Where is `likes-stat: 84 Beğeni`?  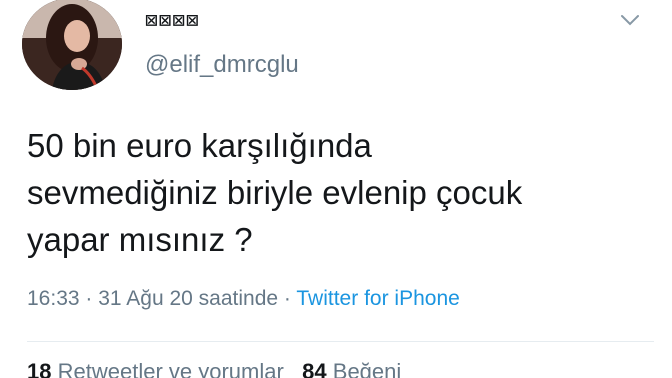 likes-stat: 84 Beğeni is located at coordinates (351, 368).